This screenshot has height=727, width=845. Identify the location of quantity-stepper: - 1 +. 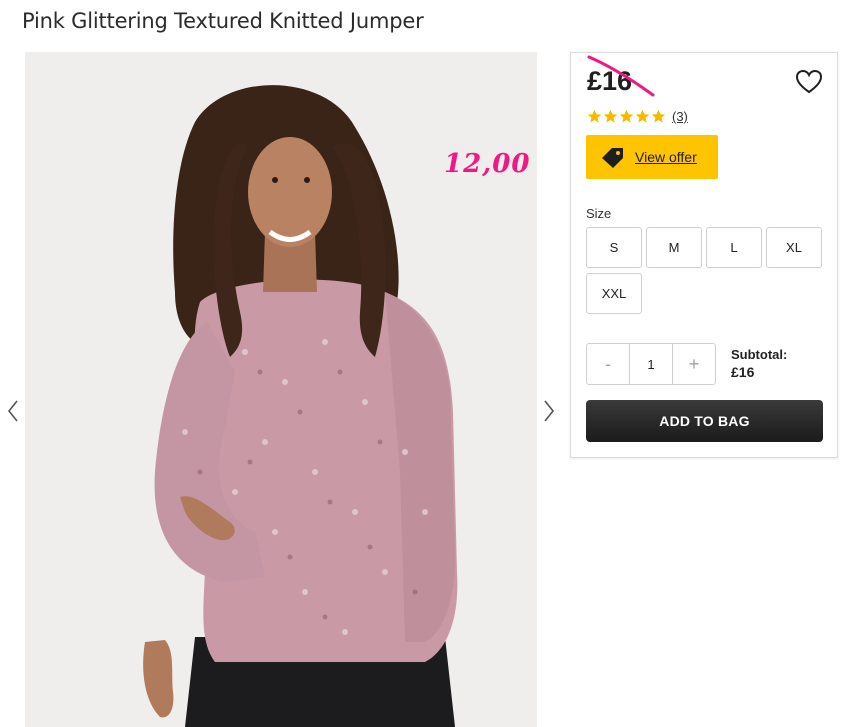
(651, 364).